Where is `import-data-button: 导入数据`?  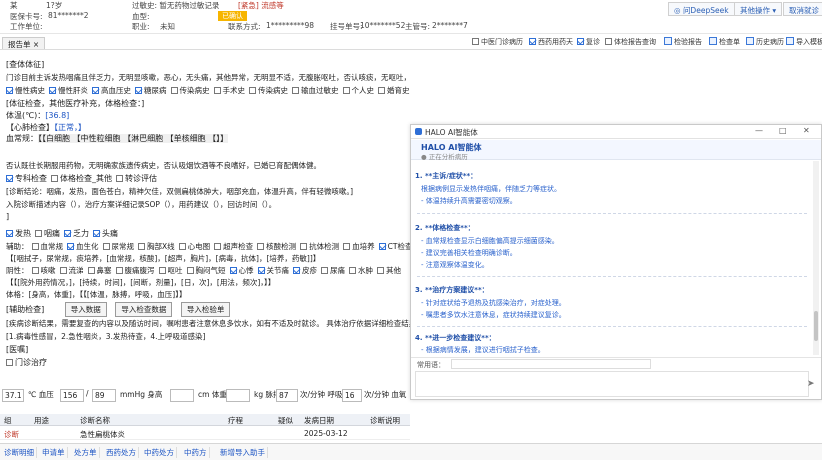
import-data-button: 导入数据 is located at coordinates (85, 309).